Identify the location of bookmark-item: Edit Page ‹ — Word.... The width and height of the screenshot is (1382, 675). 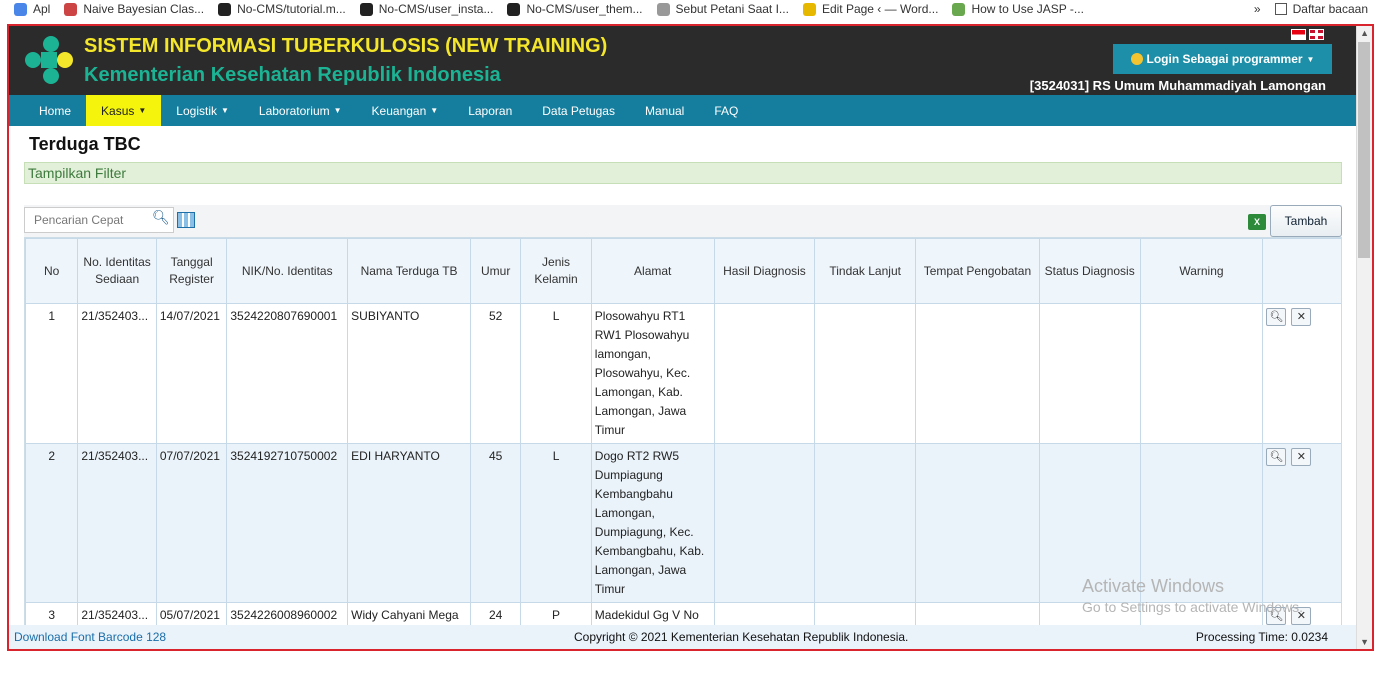
(870, 9).